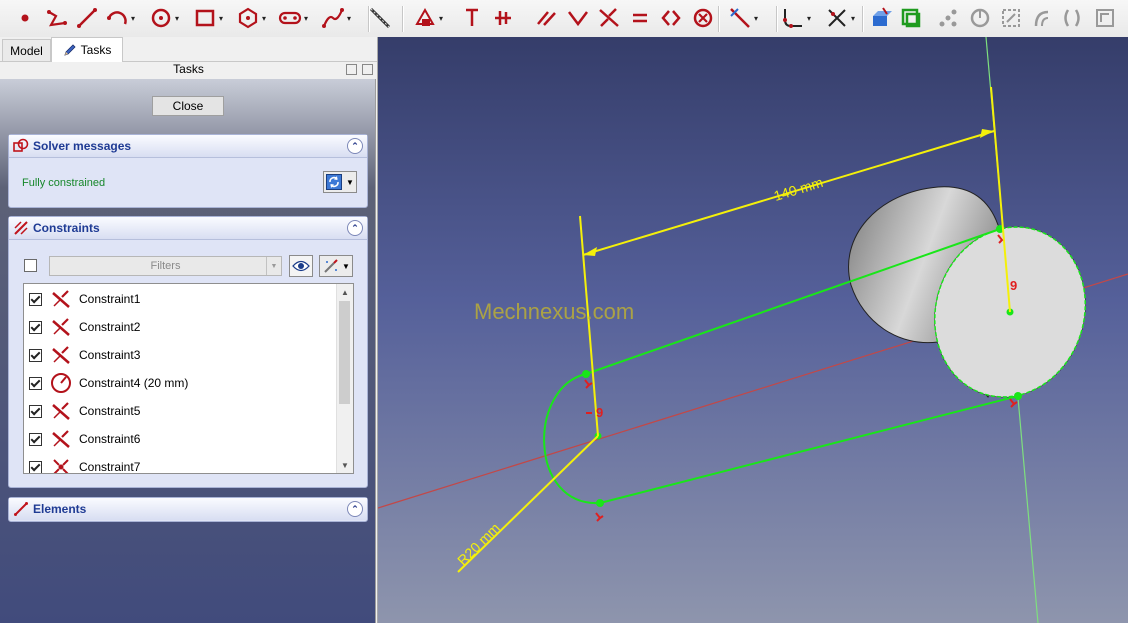 The height and width of the screenshot is (623, 1128). What do you see at coordinates (336, 266) in the screenshot?
I see `settings-dropdown-button: ▼` at bounding box center [336, 266].